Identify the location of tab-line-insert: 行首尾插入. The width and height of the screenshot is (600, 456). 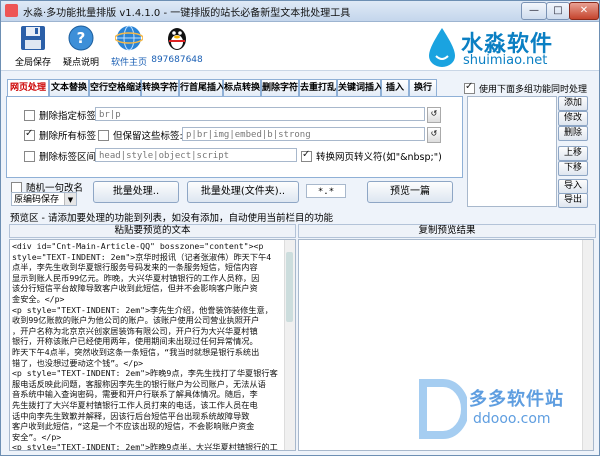
(202, 87).